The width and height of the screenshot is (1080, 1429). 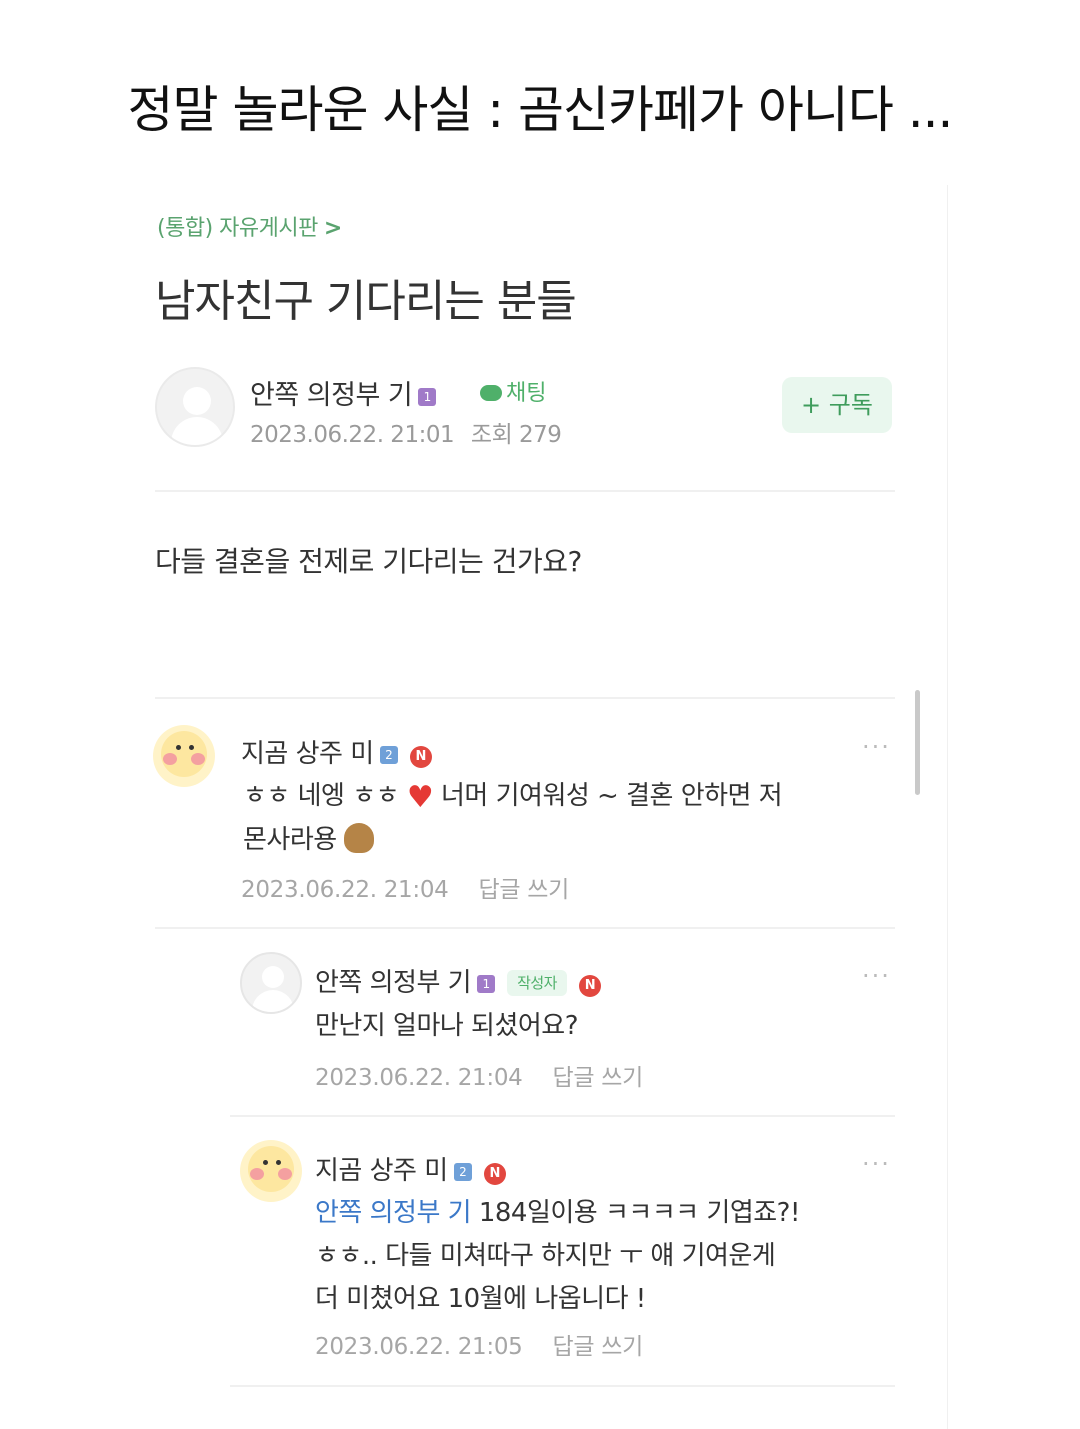 What do you see at coordinates (523, 818) in the screenshot?
I see `comment-text: ㅎㅎ 네엥 ㅎㅎ ♥ 너머 기여워성 ~ 결혼 안하면 저 몬사라용` at bounding box center [523, 818].